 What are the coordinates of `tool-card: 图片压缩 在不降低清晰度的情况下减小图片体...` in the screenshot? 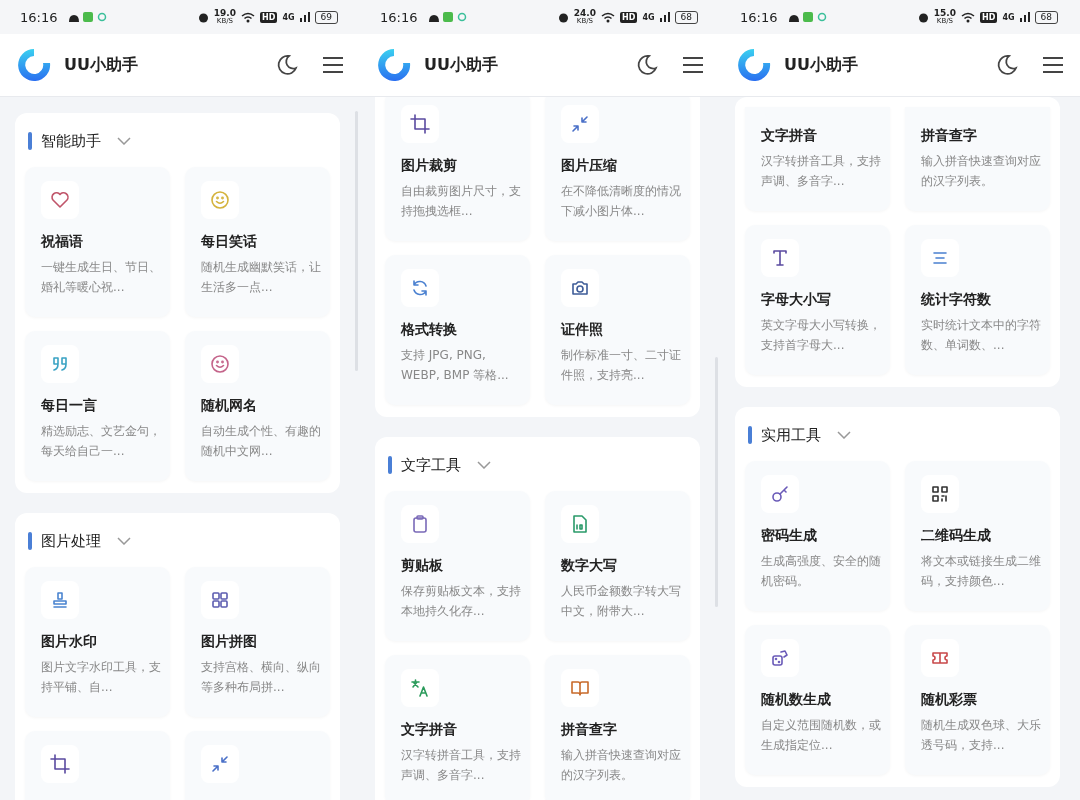 It's located at (617, 169).